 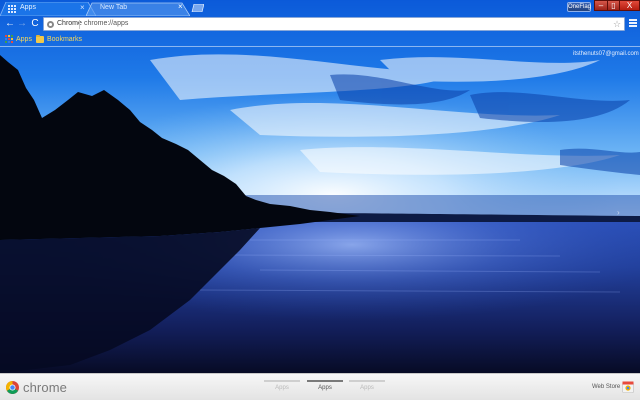 I want to click on hamburger-menu-icon, so click(x=633, y=23).